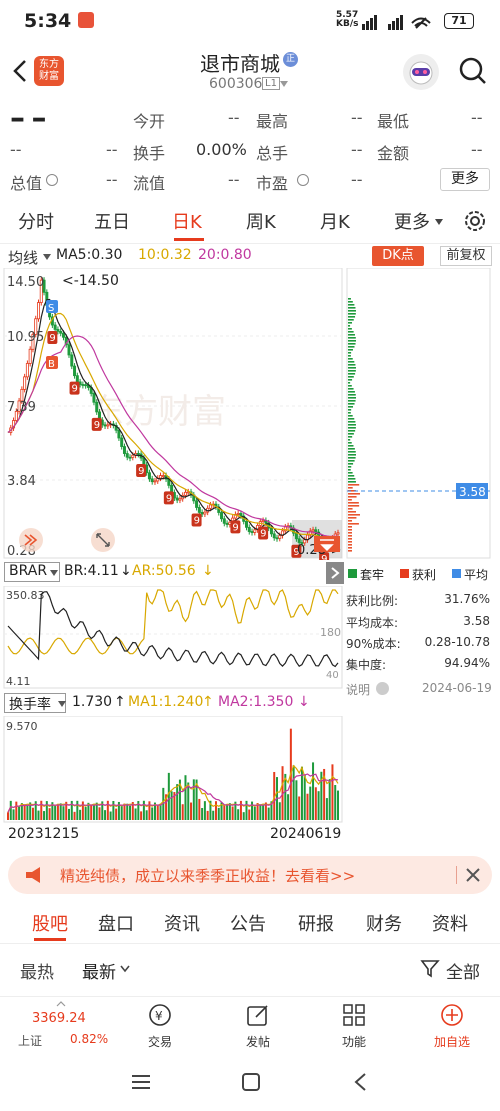 Image resolution: width=500 pixels, height=1111 pixels. I want to click on tab-news: 资讯, so click(182, 923).